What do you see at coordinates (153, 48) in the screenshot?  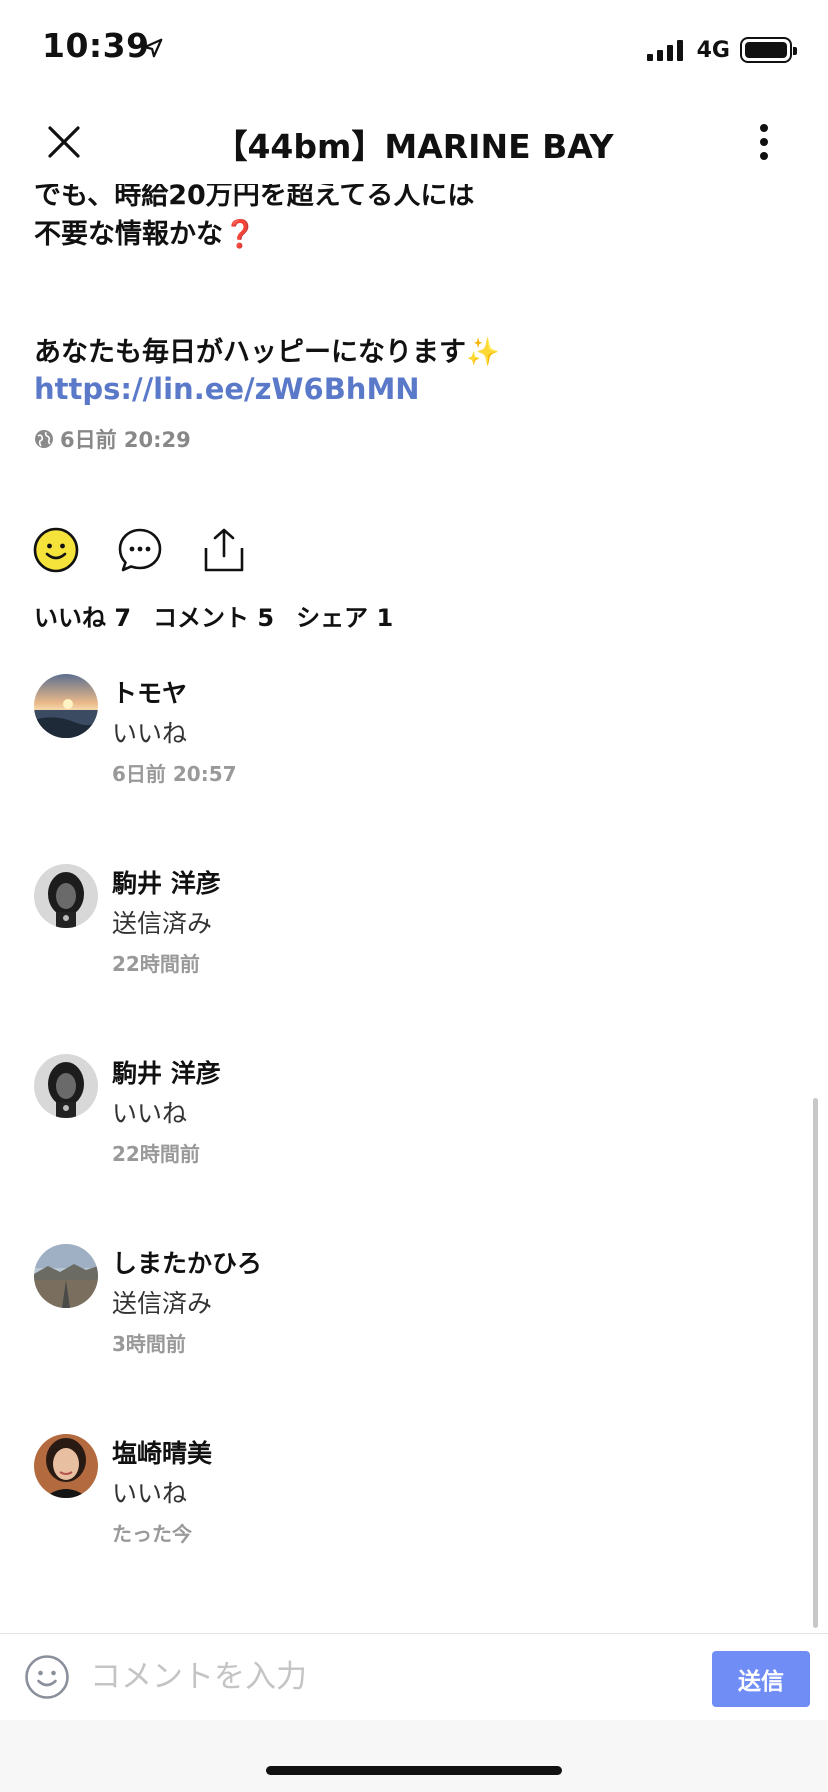 I see `location-arrow-icon` at bounding box center [153, 48].